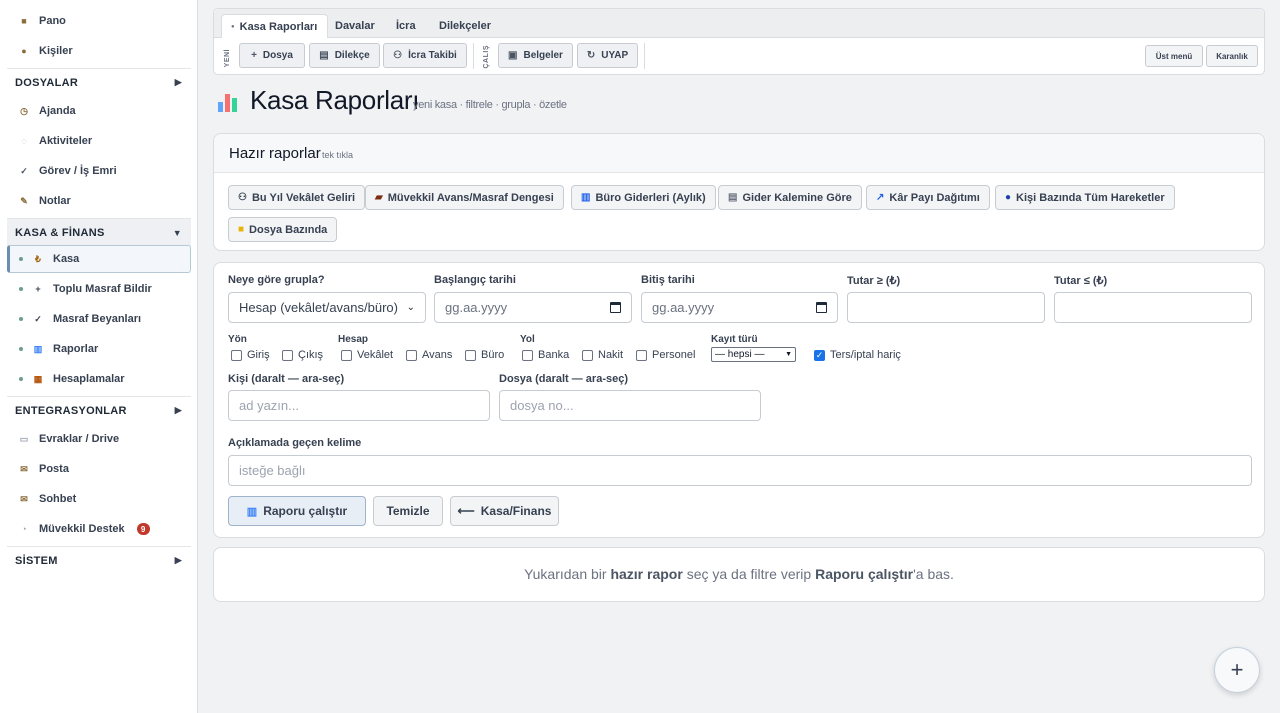 The image size is (1280, 713). Describe the element at coordinates (99, 51) in the screenshot. I see `sidebar-item-kisiler: ● Kişiler` at that location.